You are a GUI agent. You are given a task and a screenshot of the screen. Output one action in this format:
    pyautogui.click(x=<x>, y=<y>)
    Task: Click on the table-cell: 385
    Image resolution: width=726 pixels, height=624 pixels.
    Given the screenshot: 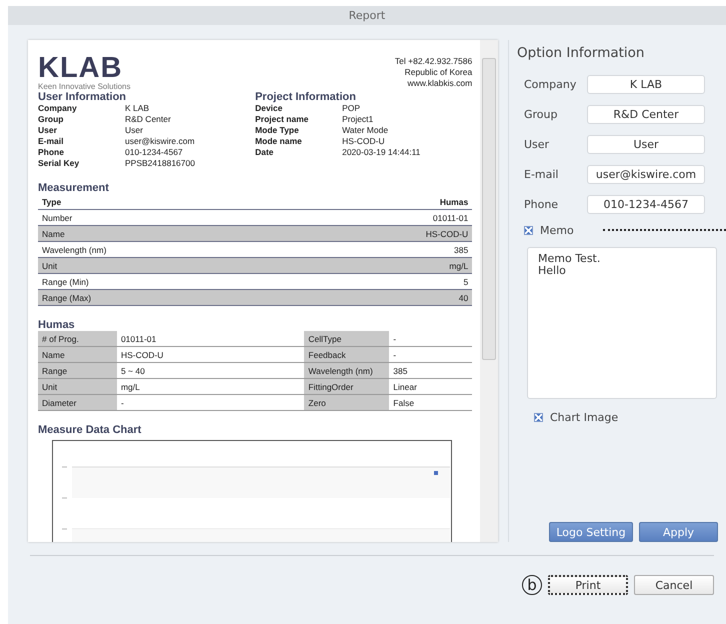 What is the action you would take?
    pyautogui.click(x=461, y=249)
    